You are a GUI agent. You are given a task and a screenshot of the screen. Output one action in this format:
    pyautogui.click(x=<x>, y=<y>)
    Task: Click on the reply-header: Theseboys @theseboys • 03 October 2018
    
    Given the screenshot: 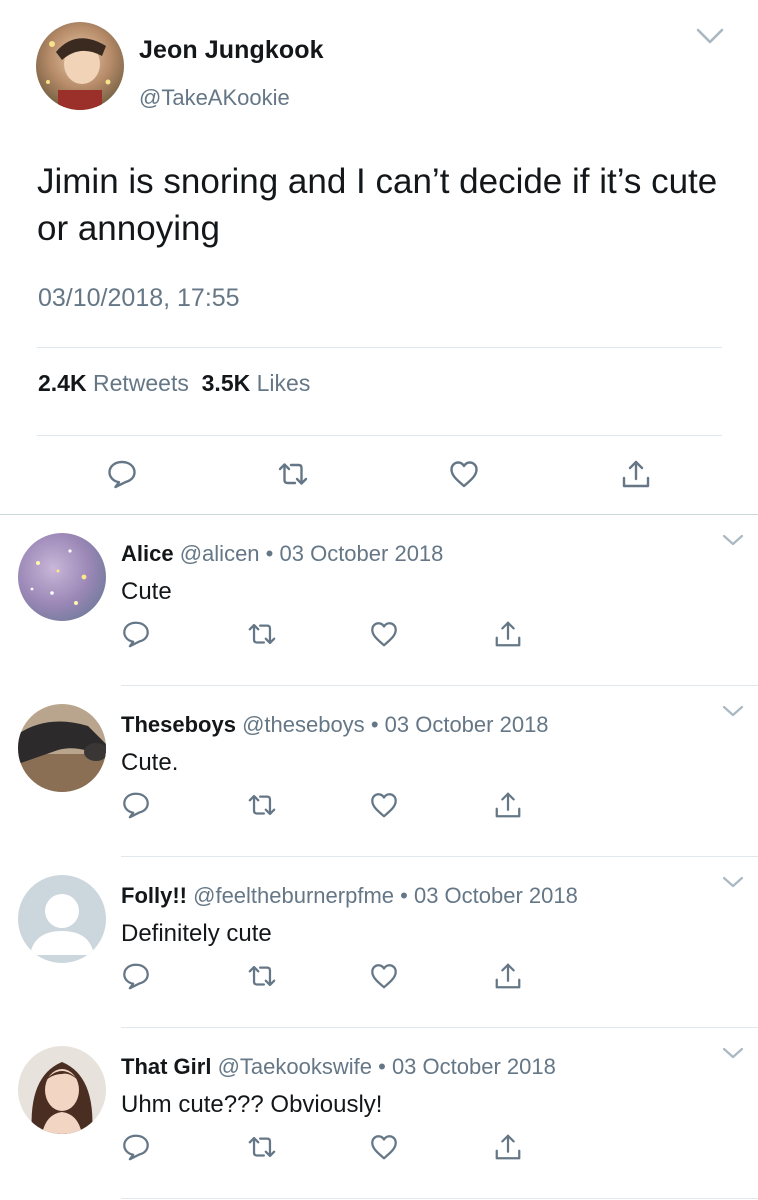 What is the action you would take?
    pyautogui.click(x=335, y=725)
    